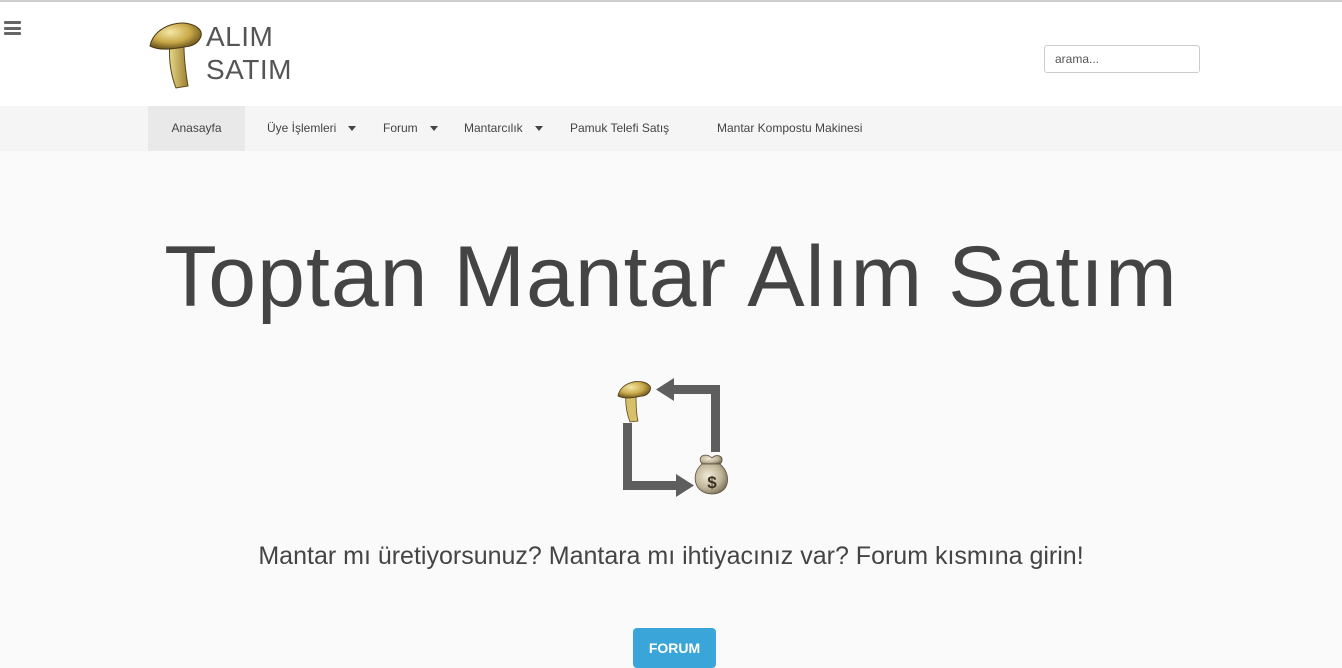  I want to click on logo-text: ALIM SATIM, so click(249, 53).